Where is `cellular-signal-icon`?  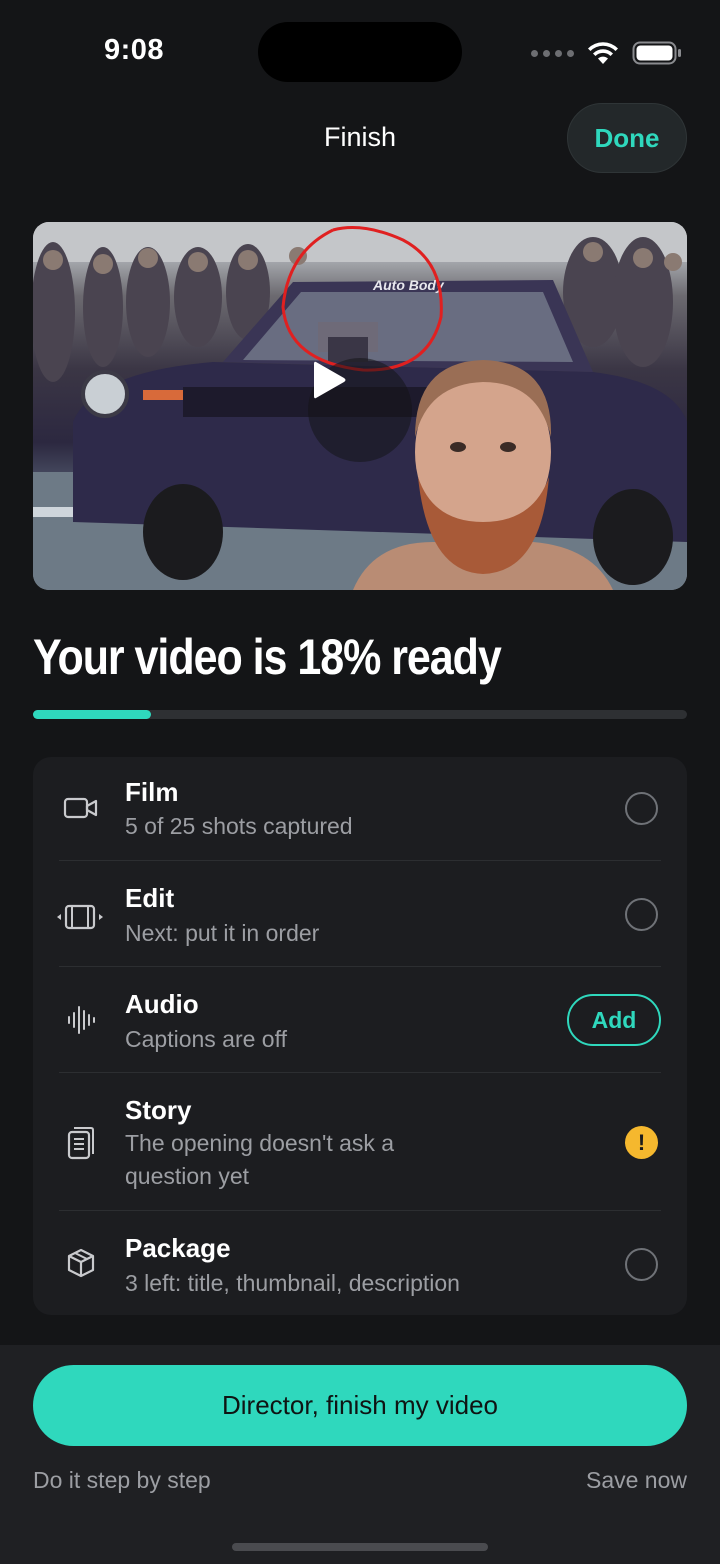
cellular-signal-icon is located at coordinates (552, 53).